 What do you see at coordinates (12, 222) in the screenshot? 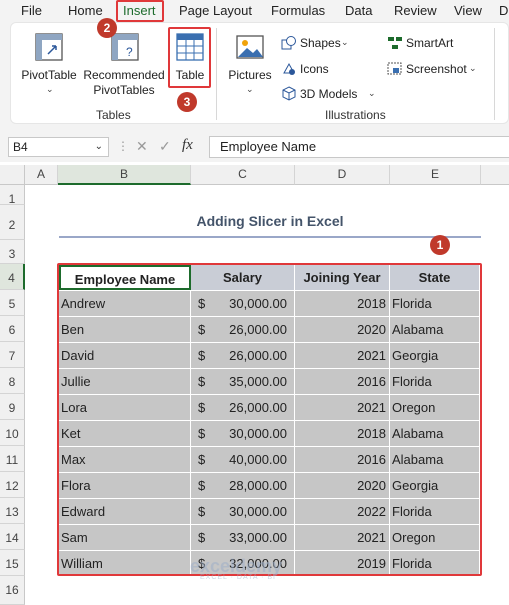
I see `row-header-2: 2` at bounding box center [12, 222].